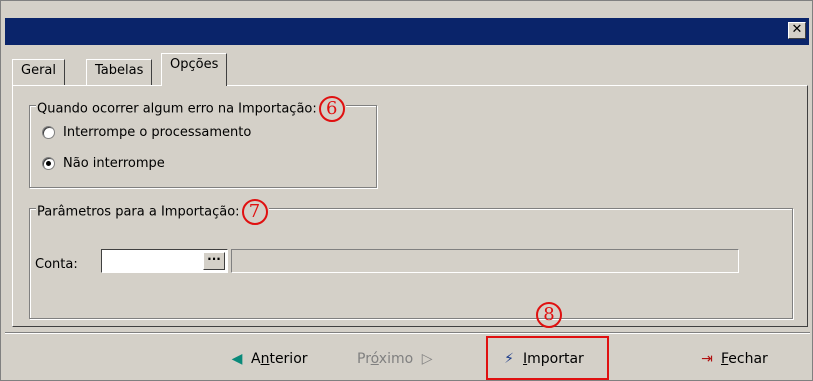 The height and width of the screenshot is (381, 813). I want to click on fechar-button: ⇥ Fechar, so click(733, 359).